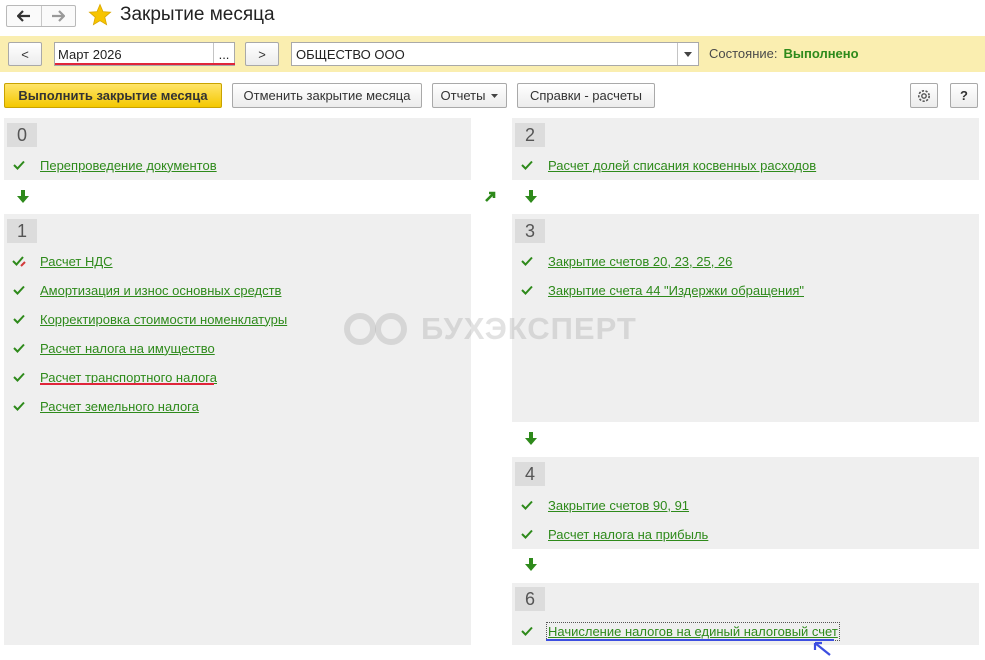 Image resolution: width=985 pixels, height=660 pixels. I want to click on transport-tax-underline, so click(127, 384).